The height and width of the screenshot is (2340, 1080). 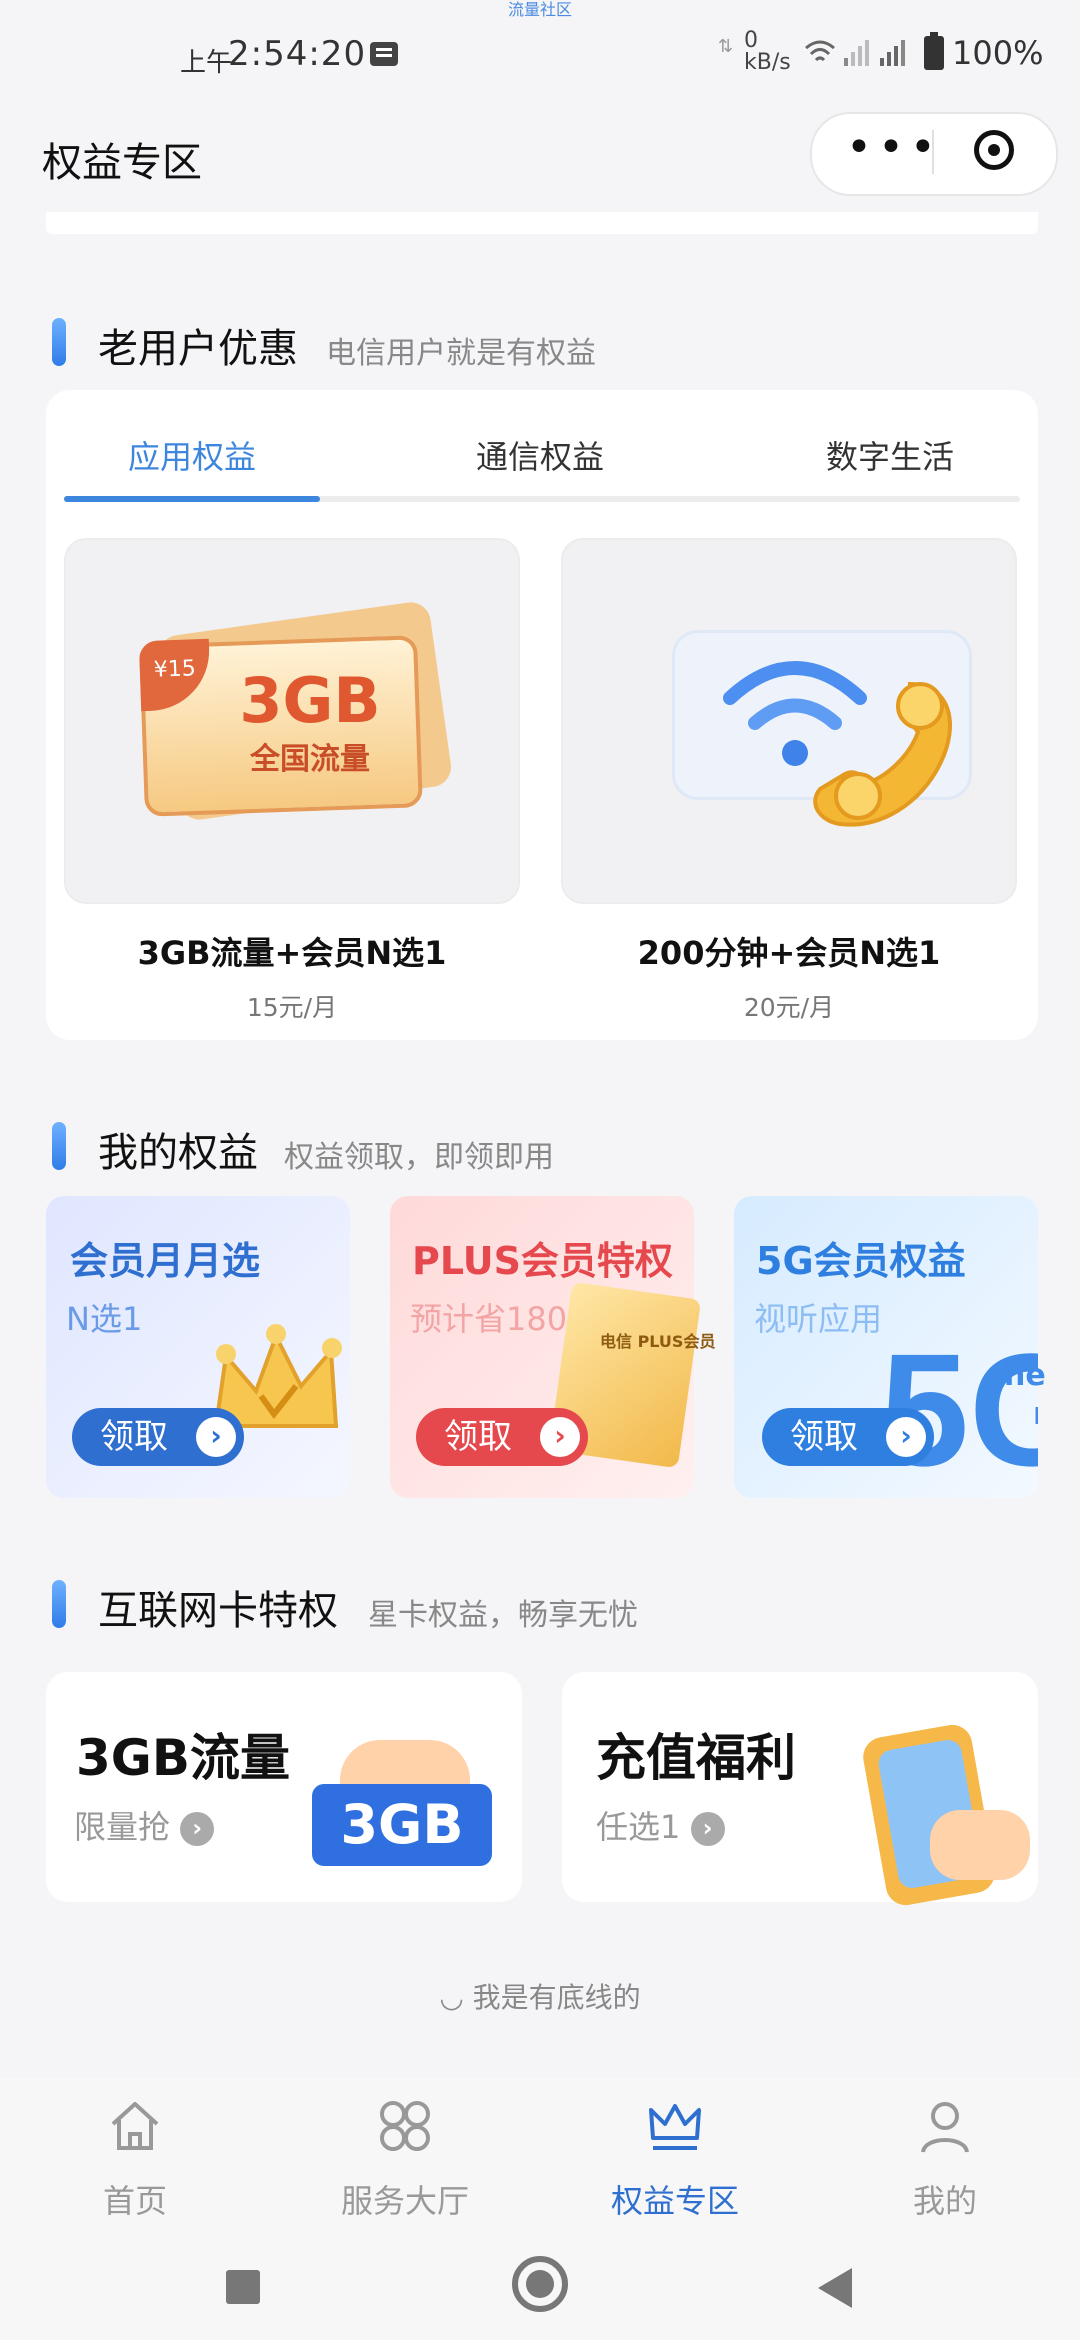 I want to click on section-subtitle-old-user: 电信用户就是有权益, so click(x=461, y=353).